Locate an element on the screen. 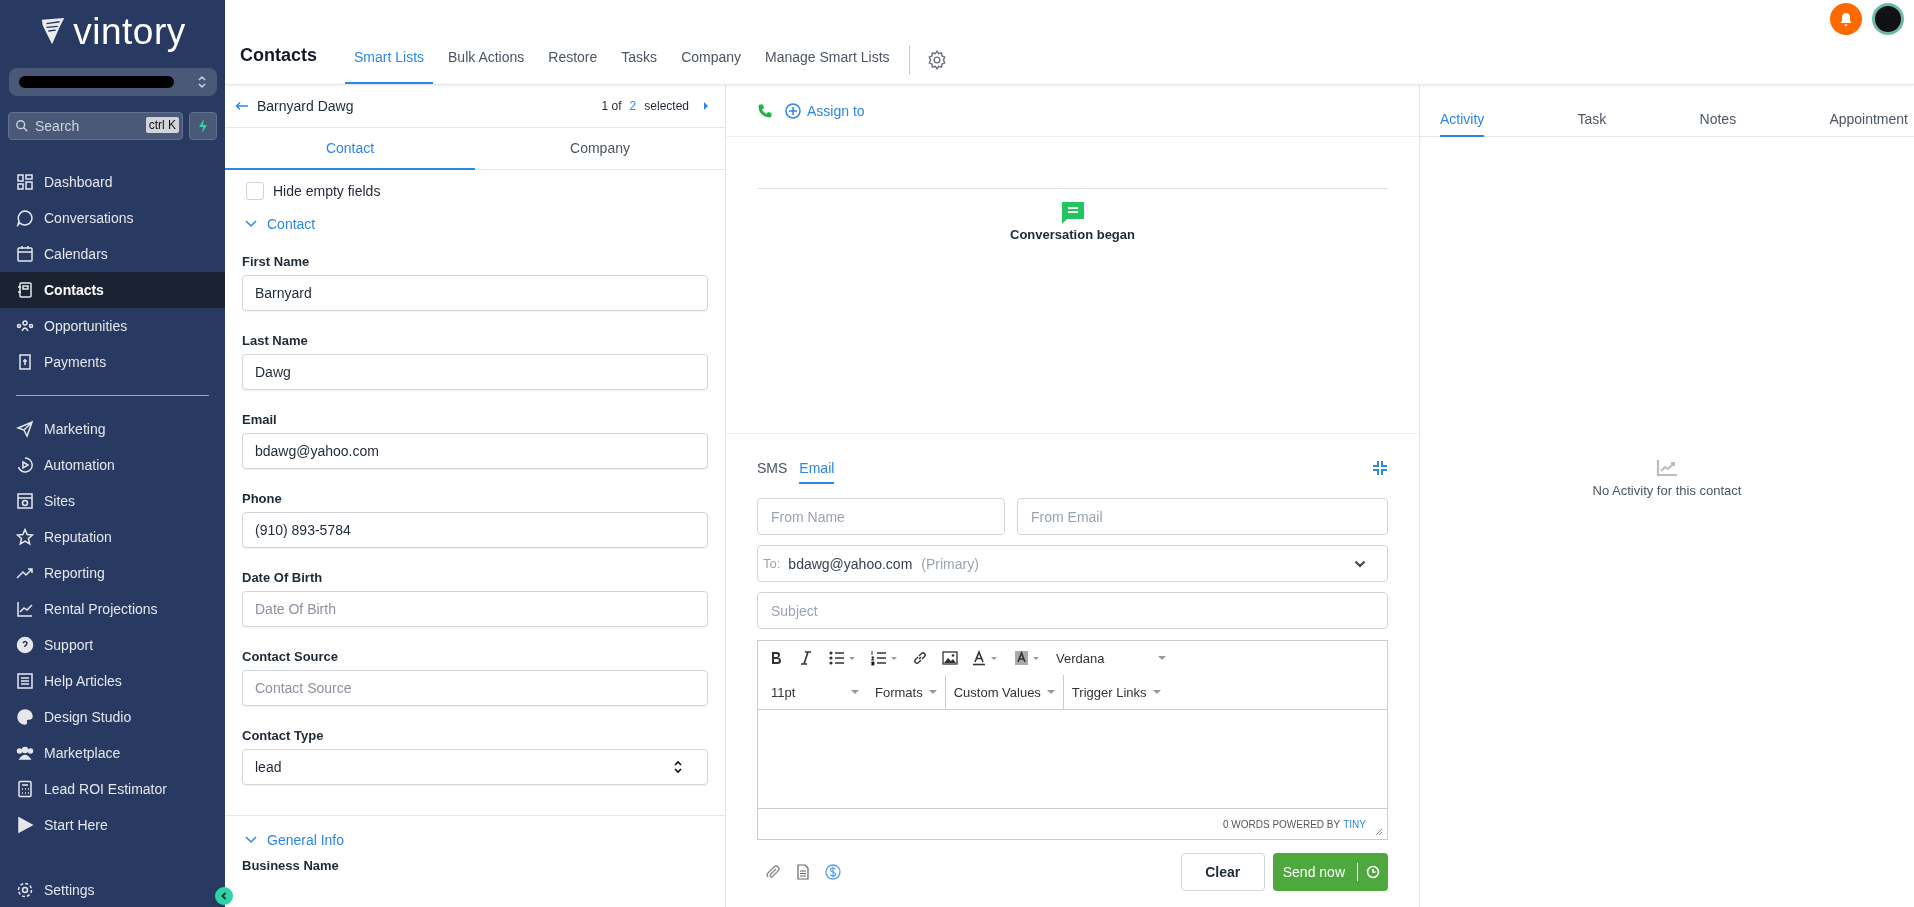 The image size is (1914, 907). link-icon is located at coordinates (920, 658).